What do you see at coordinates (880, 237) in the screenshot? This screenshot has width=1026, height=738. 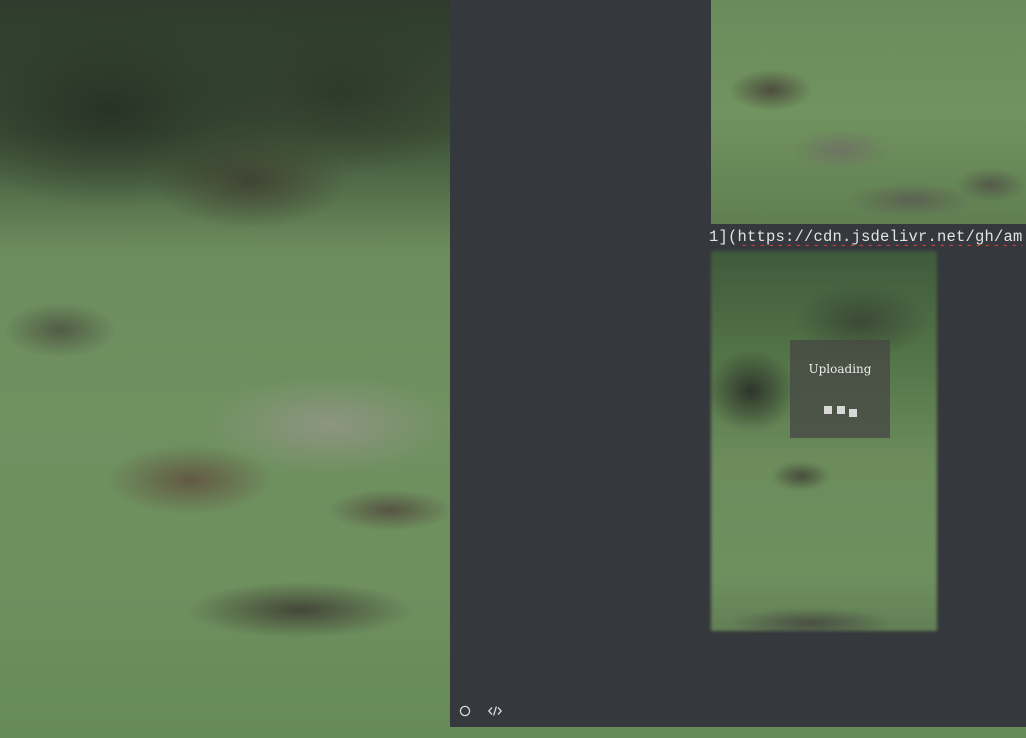 I see `markdown-link-url: https://cdn.jsdelivr.net/gh/am` at bounding box center [880, 237].